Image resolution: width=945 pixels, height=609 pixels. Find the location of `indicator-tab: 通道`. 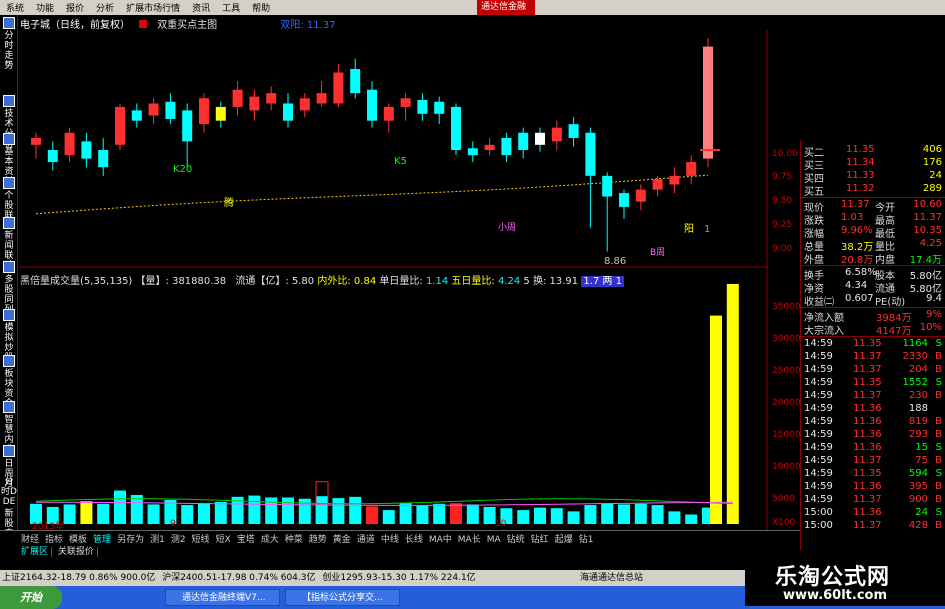

indicator-tab: 通道 is located at coordinates (366, 540).